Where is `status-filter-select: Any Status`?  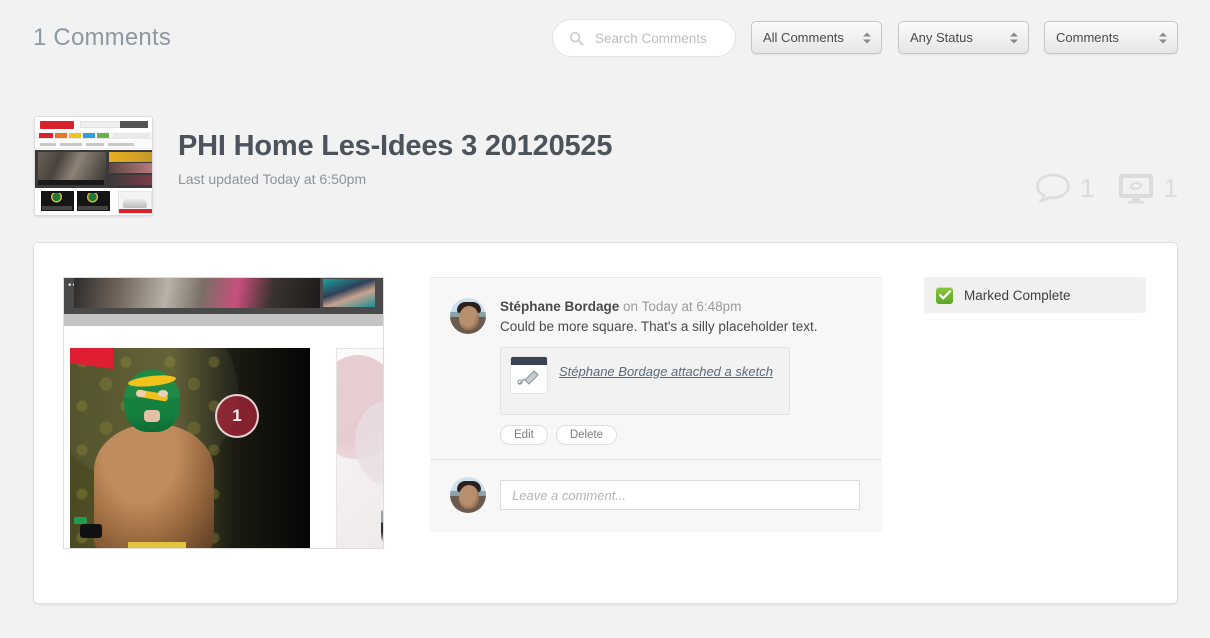 status-filter-select: Any Status is located at coordinates (963, 37).